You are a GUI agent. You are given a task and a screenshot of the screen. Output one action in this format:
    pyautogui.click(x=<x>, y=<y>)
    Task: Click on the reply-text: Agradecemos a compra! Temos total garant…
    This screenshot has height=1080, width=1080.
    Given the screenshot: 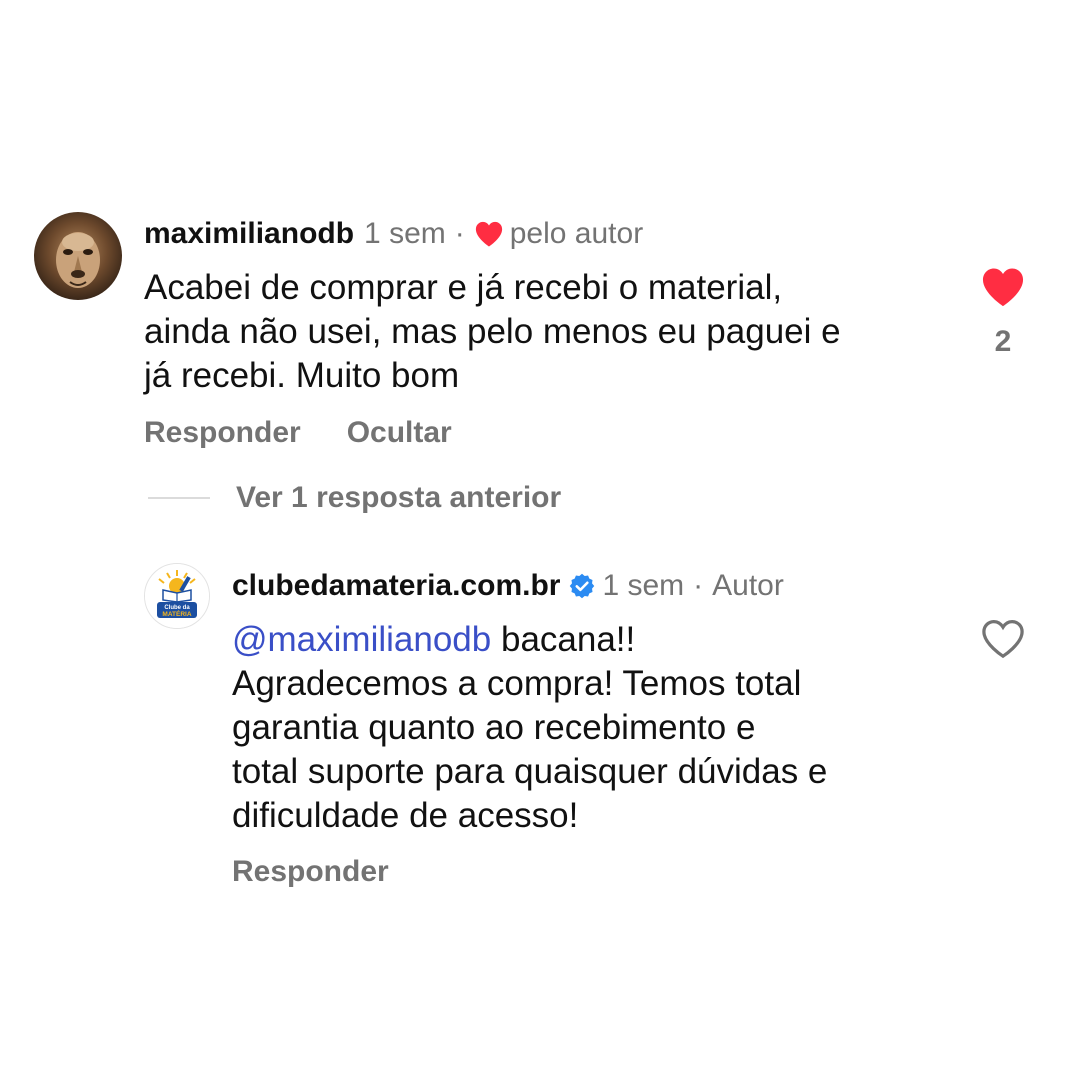 What is the action you would take?
    pyautogui.click(x=530, y=749)
    